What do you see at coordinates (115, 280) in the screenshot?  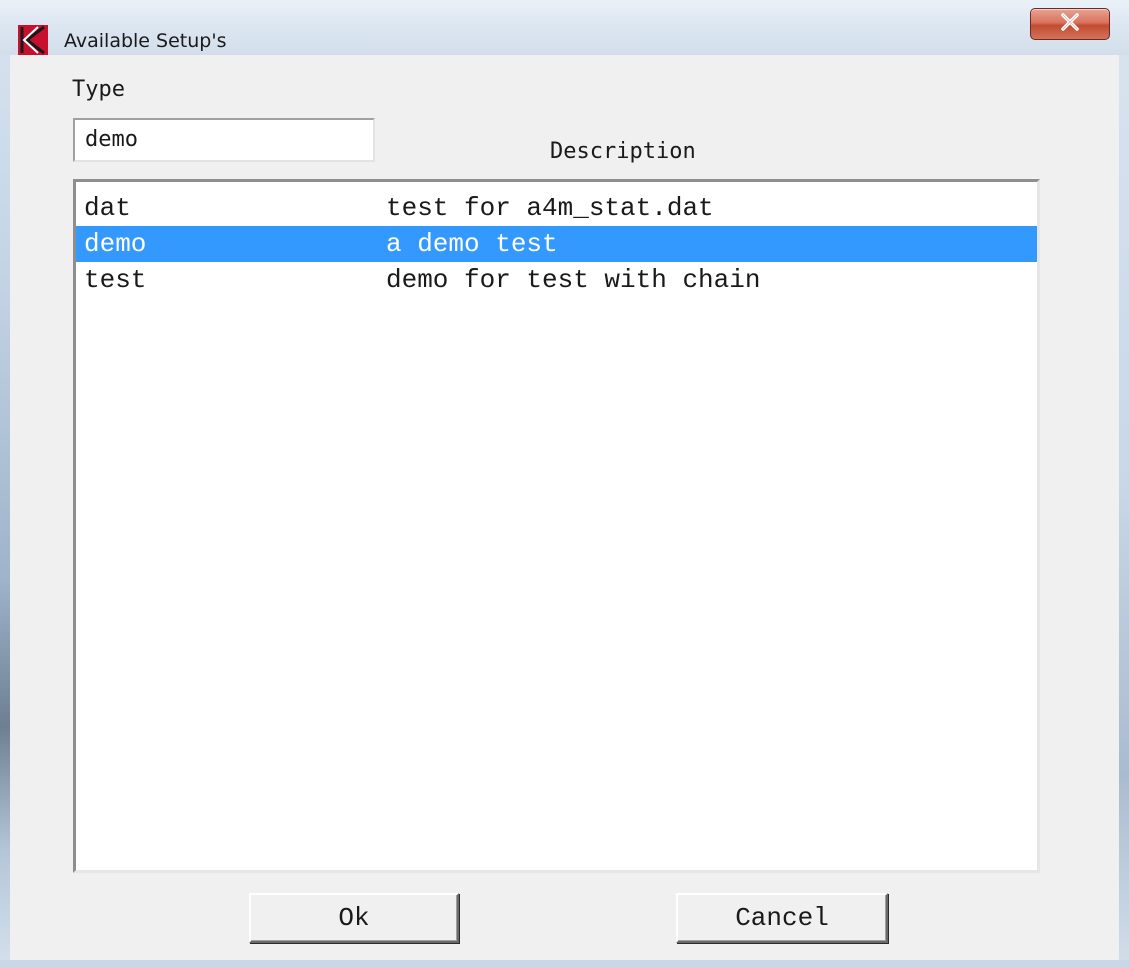 I see `setup-type-cell: test` at bounding box center [115, 280].